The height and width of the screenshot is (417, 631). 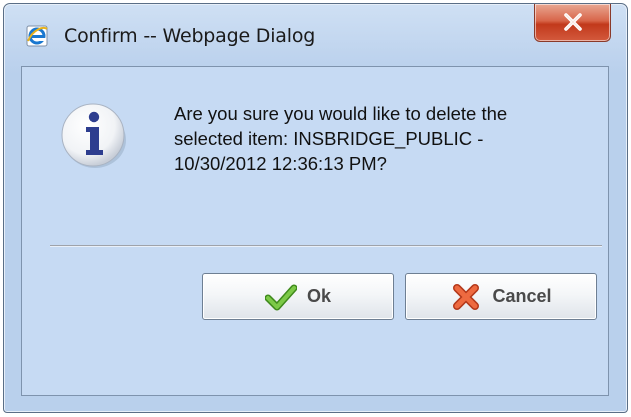 What do you see at coordinates (37, 36) in the screenshot?
I see `ie-icon` at bounding box center [37, 36].